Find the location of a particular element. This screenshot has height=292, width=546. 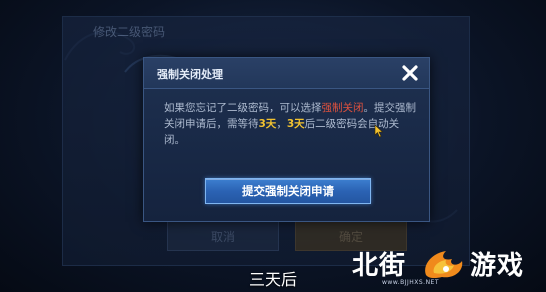

message-text: 如果您忘记了二级密码，可以选择 is located at coordinates (243, 108).